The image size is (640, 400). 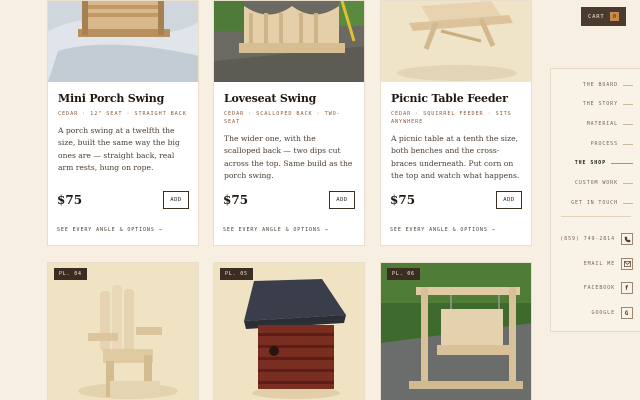 I want to click on nav-item-custom-work: CUSTOM WORK, so click(x=595, y=183).